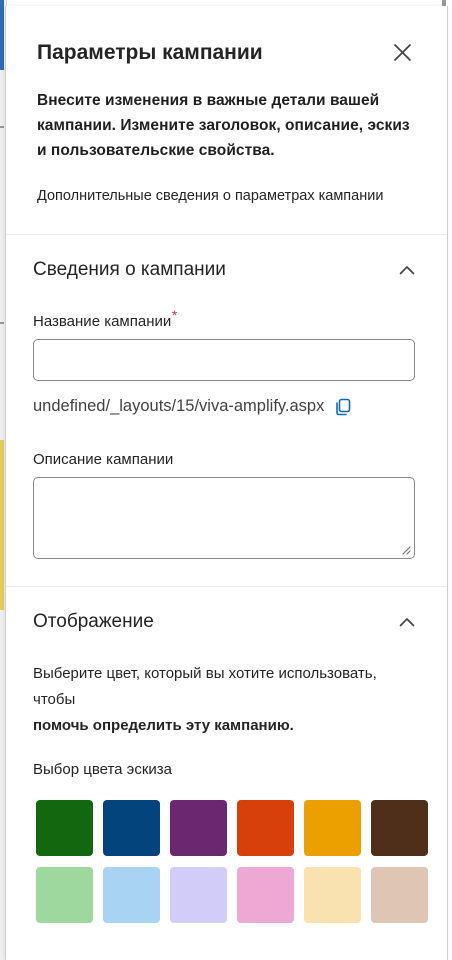 This screenshot has width=452, height=960. Describe the element at coordinates (224, 360) in the screenshot. I see `campaign-name-input` at that location.